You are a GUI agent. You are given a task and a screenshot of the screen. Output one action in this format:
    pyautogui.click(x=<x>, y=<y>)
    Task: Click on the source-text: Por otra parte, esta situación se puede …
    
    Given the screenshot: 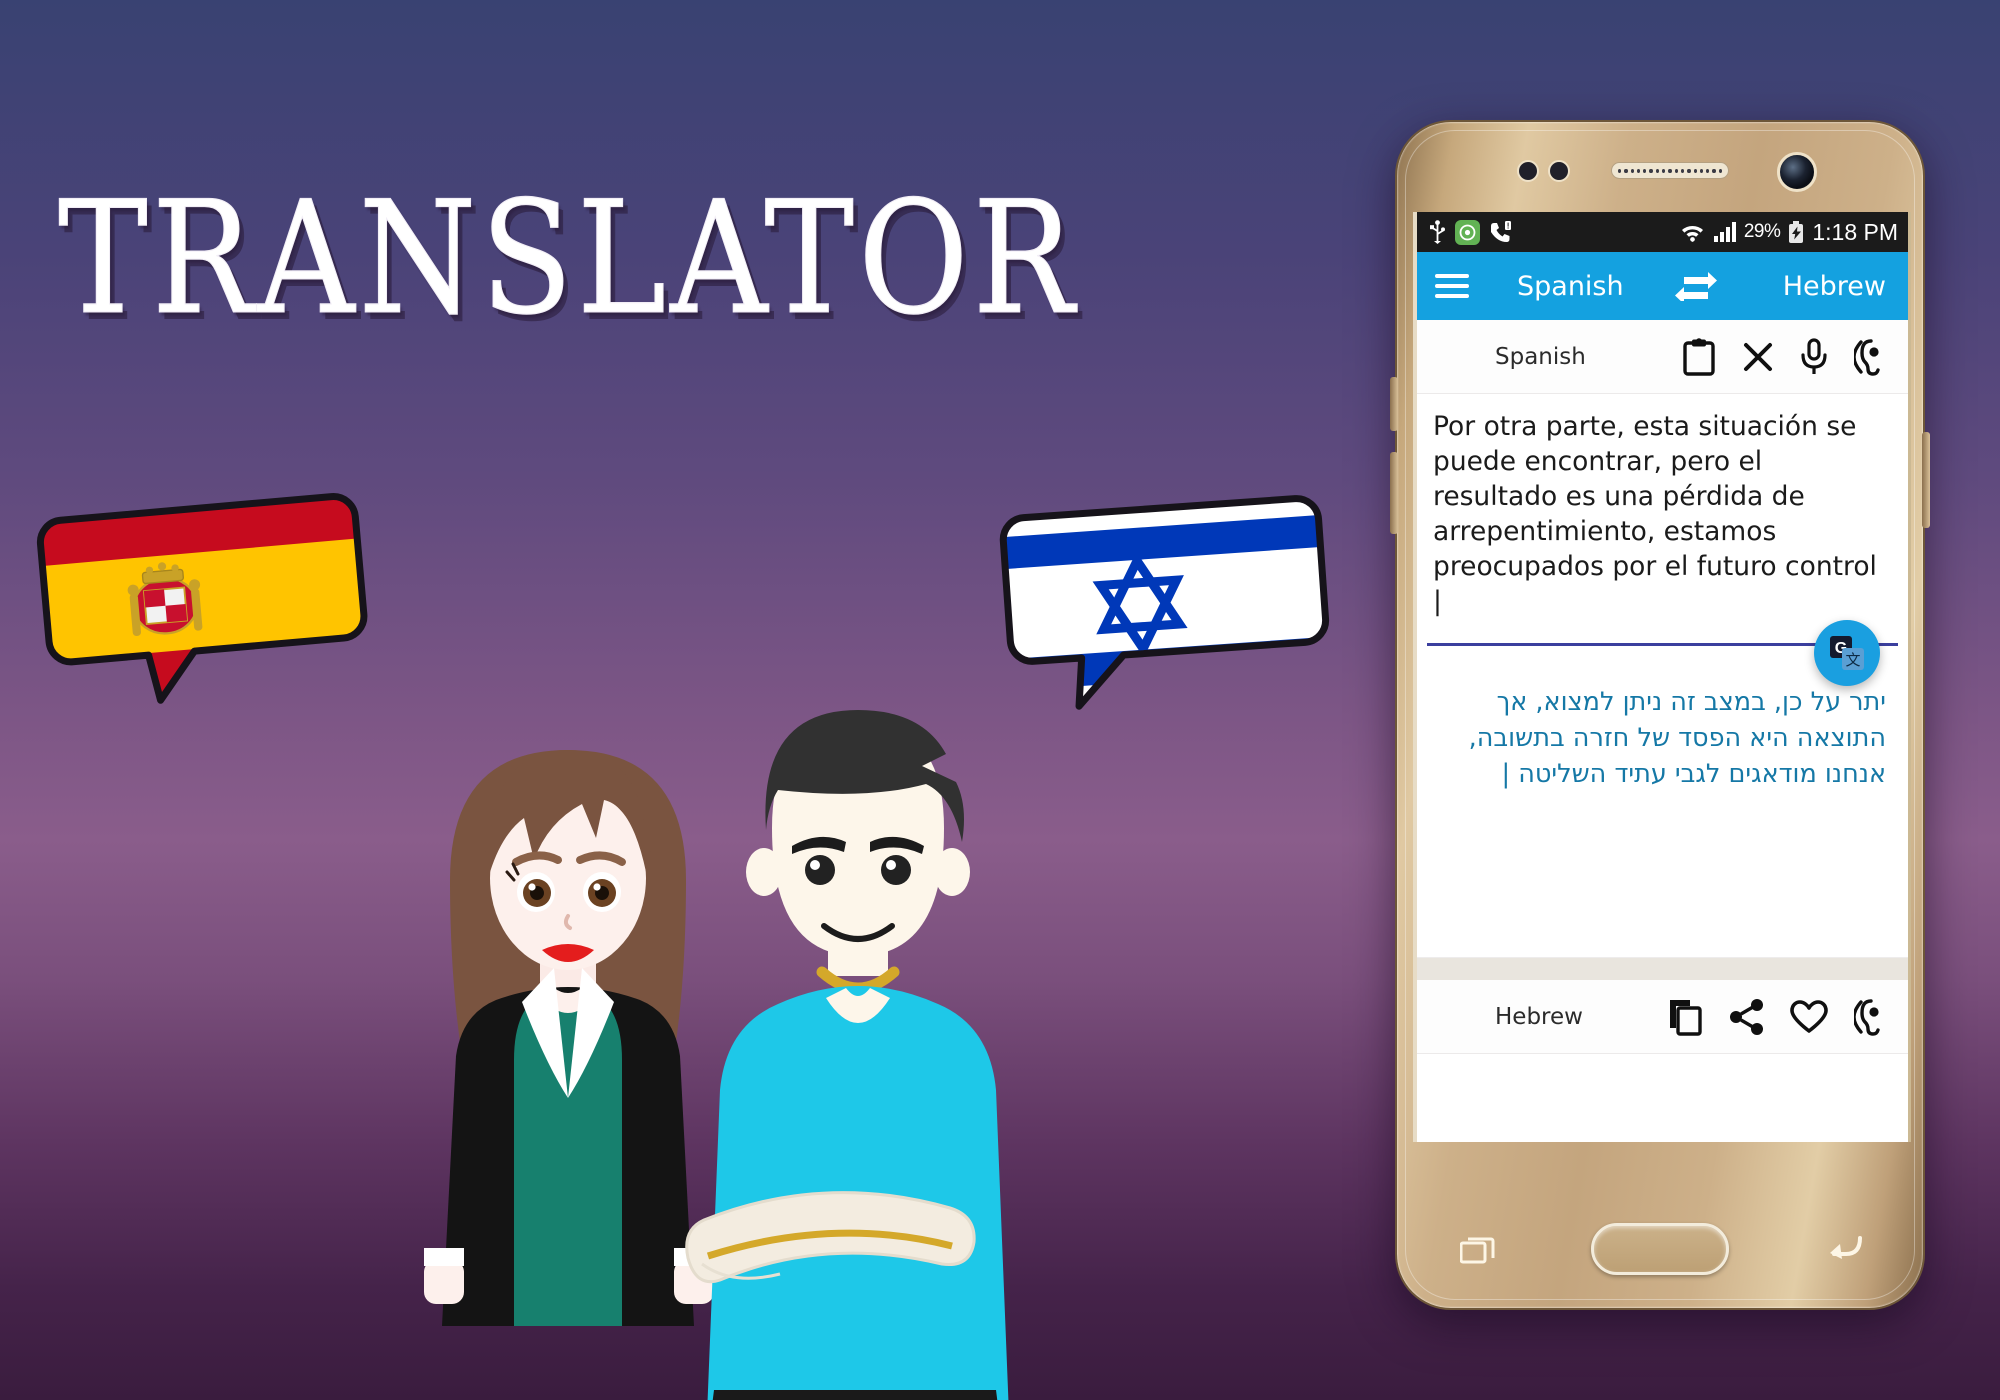 What is the action you would take?
    pyautogui.click(x=1662, y=515)
    